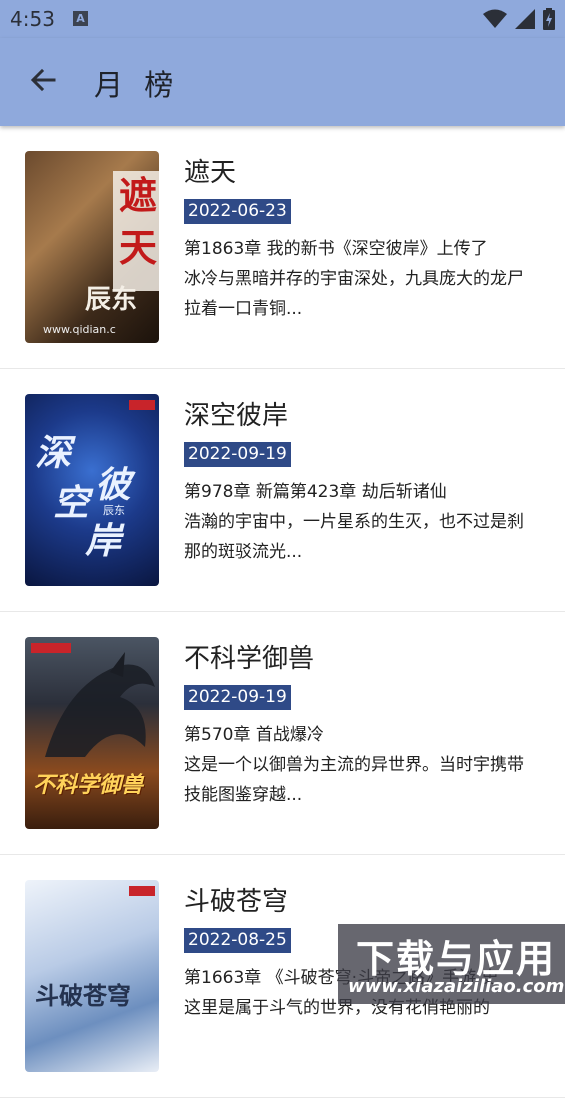 This screenshot has height=1098, width=565. What do you see at coordinates (254, 735) in the screenshot?
I see `latest-chapter: 第570章 首战爆冷` at bounding box center [254, 735].